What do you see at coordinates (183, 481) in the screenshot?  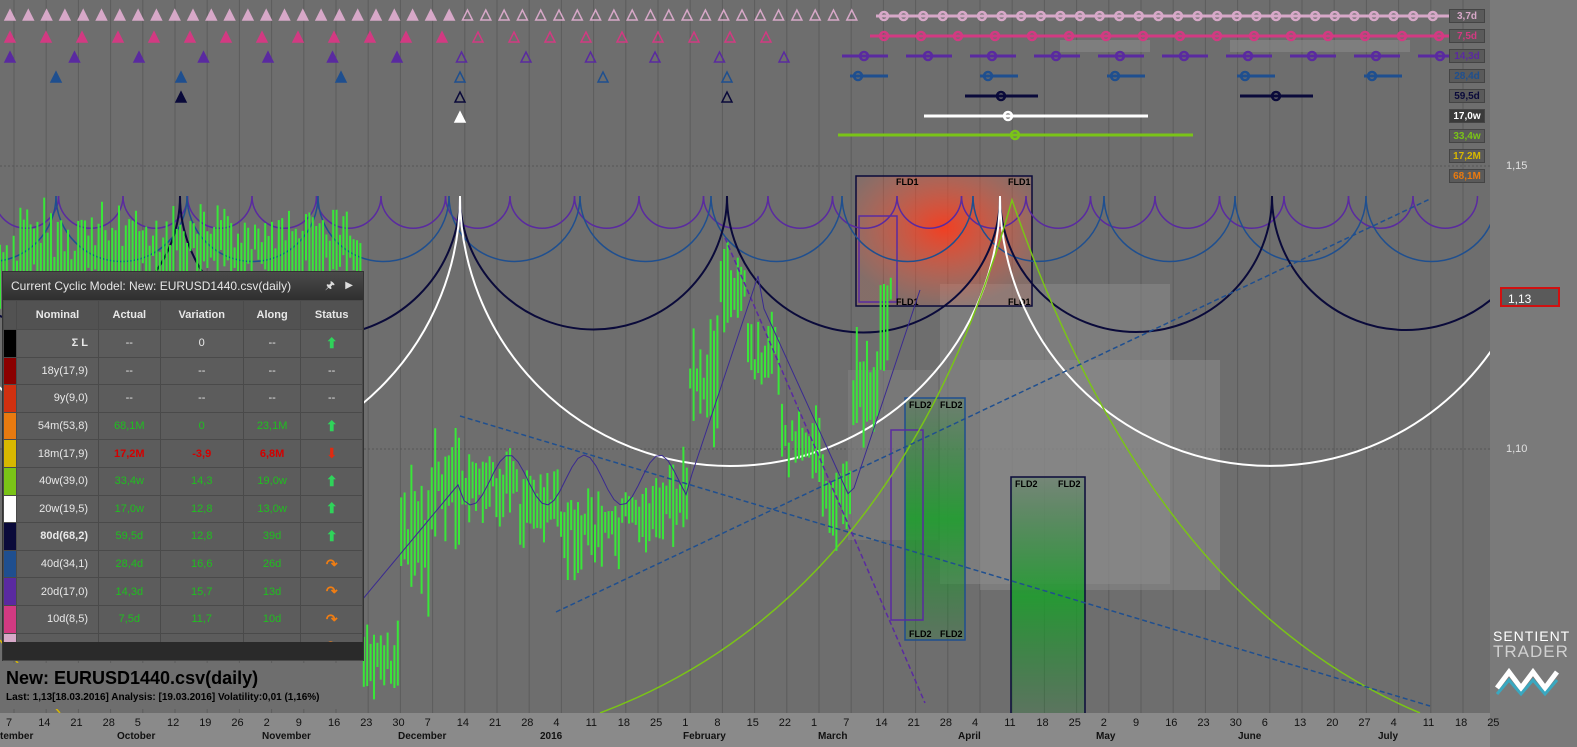 I see `cycle-row: 40w(39,0) 33,4w 14,3 19,0w ⬆` at bounding box center [183, 481].